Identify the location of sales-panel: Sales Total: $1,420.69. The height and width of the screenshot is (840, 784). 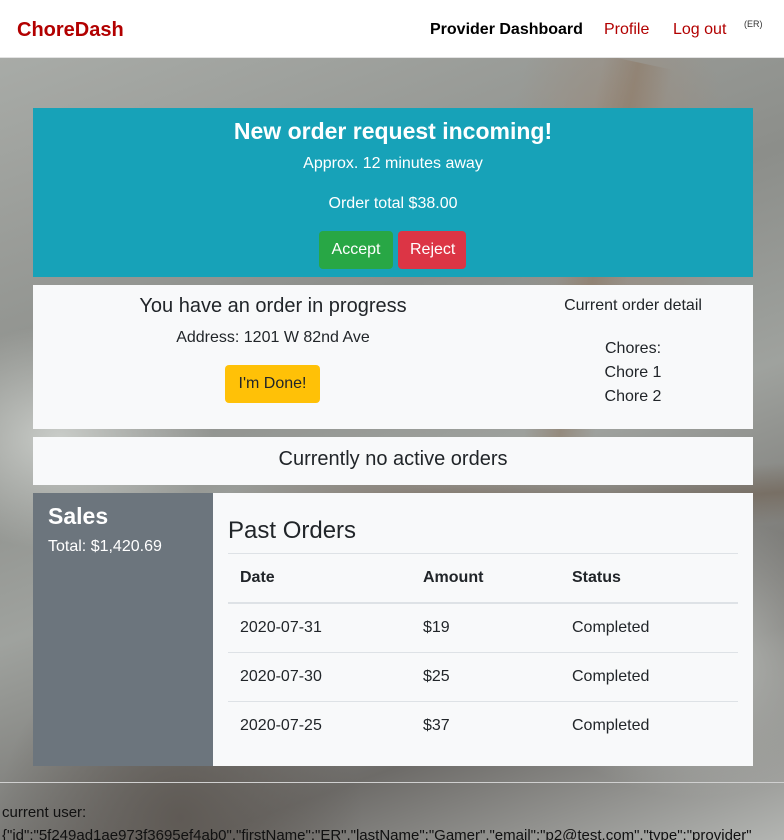
(123, 629).